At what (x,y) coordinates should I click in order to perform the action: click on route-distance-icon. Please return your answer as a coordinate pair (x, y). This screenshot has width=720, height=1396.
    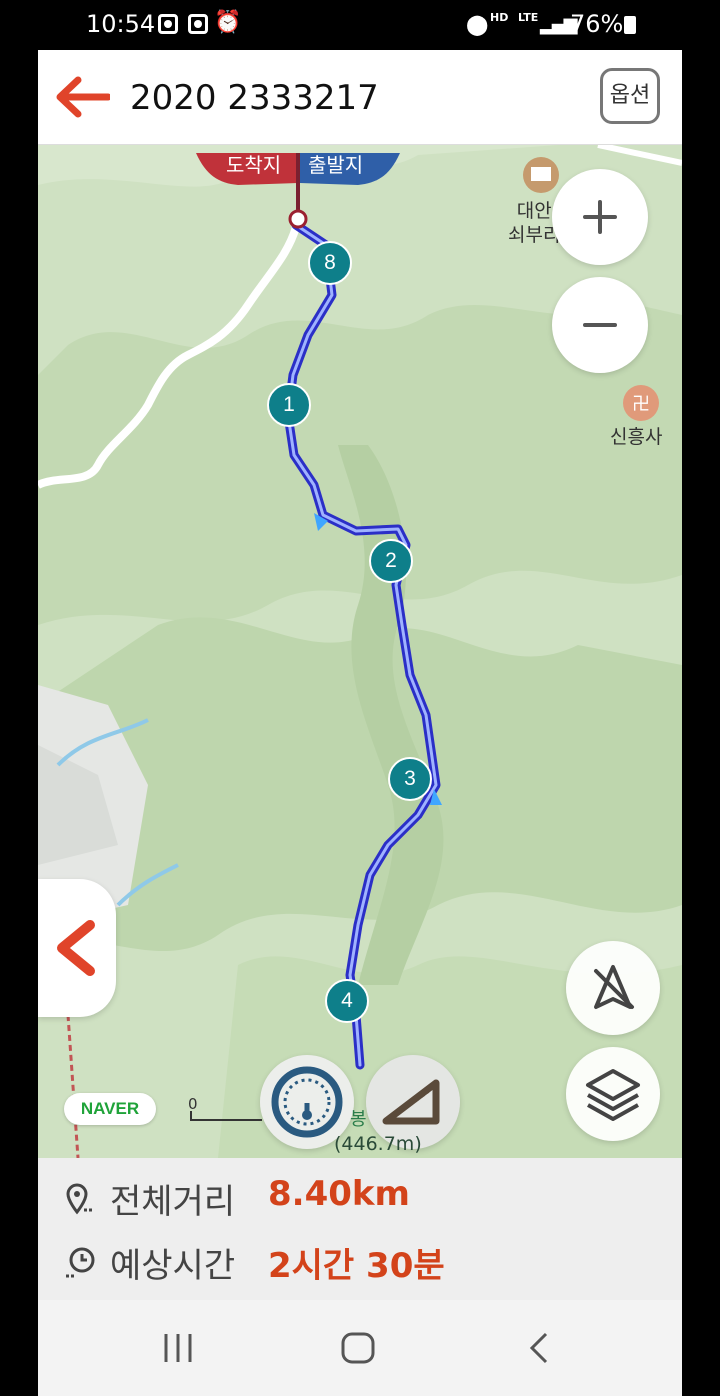
    Looking at the image, I should click on (80, 1199).